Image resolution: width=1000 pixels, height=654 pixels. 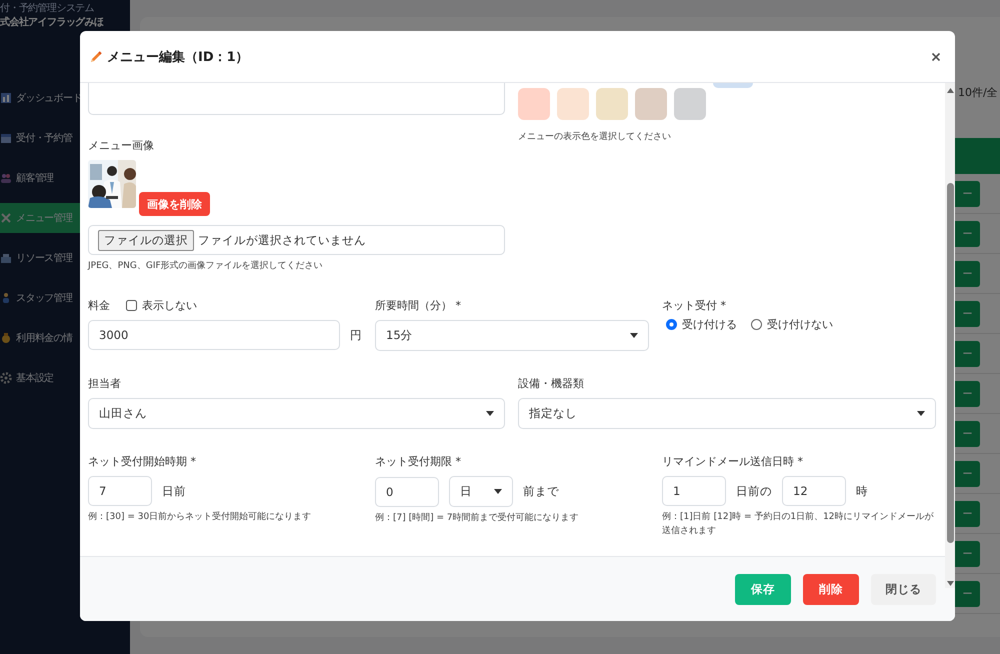 What do you see at coordinates (121, 145) in the screenshot?
I see `field-label: メニュー画像` at bounding box center [121, 145].